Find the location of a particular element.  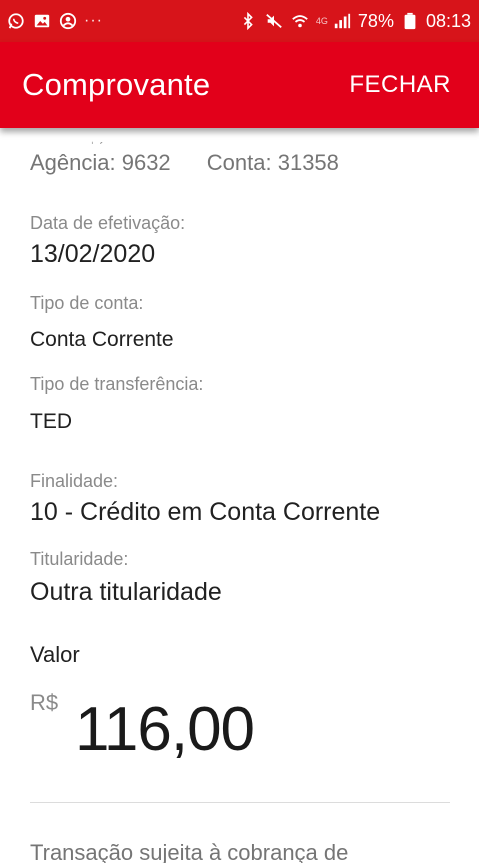

status-bar-right: 4G 78% 08:13 is located at coordinates (354, 21).